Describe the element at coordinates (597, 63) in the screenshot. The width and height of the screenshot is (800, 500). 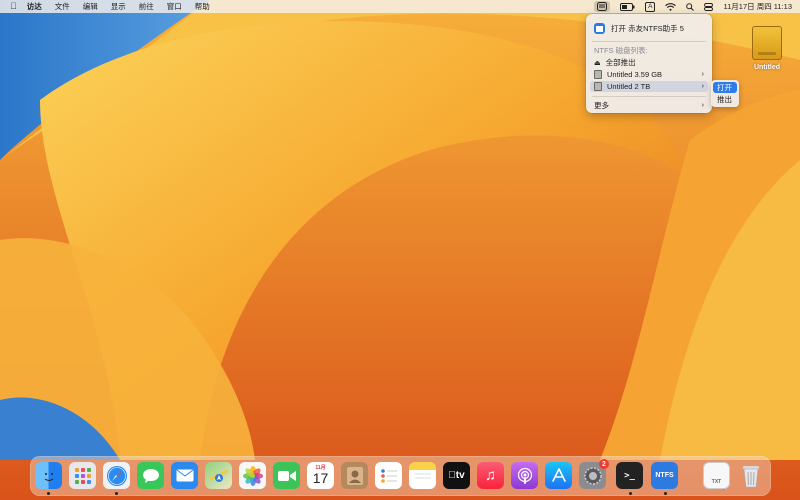
I see `eject-icon: ⏏` at that location.